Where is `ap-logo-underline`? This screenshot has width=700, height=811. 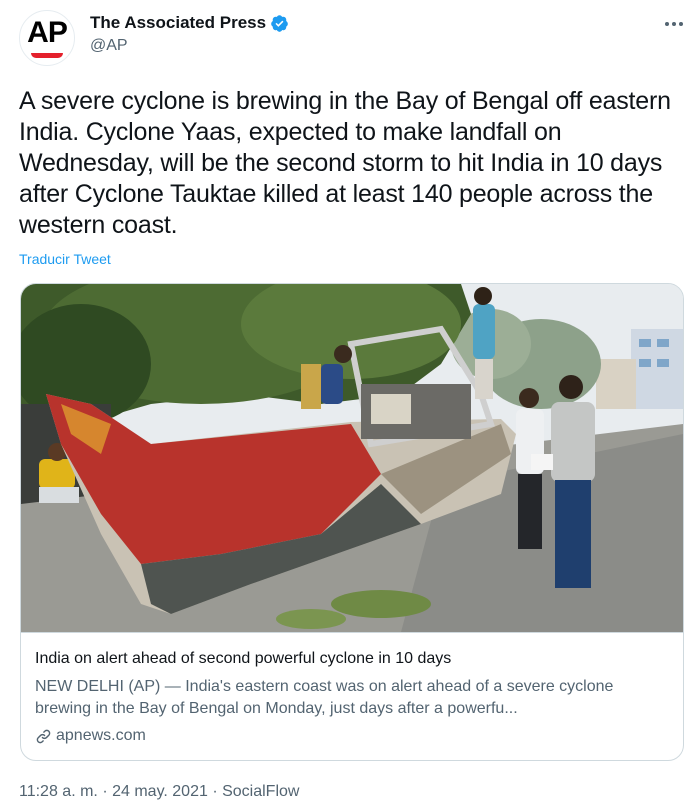 ap-logo-underline is located at coordinates (47, 55).